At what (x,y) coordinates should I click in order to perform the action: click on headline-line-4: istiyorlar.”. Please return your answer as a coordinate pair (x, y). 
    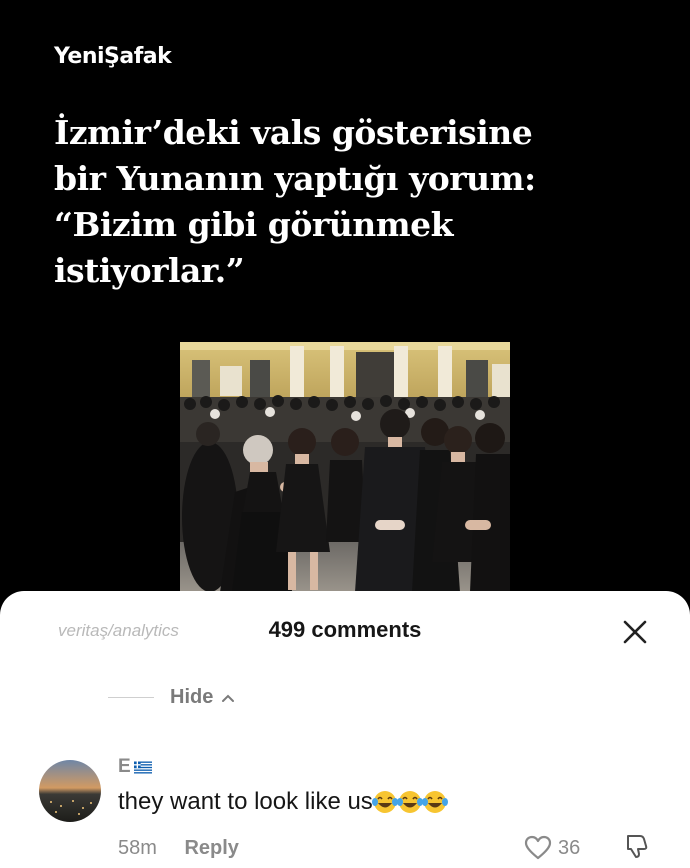
    Looking at the image, I should click on (149, 270).